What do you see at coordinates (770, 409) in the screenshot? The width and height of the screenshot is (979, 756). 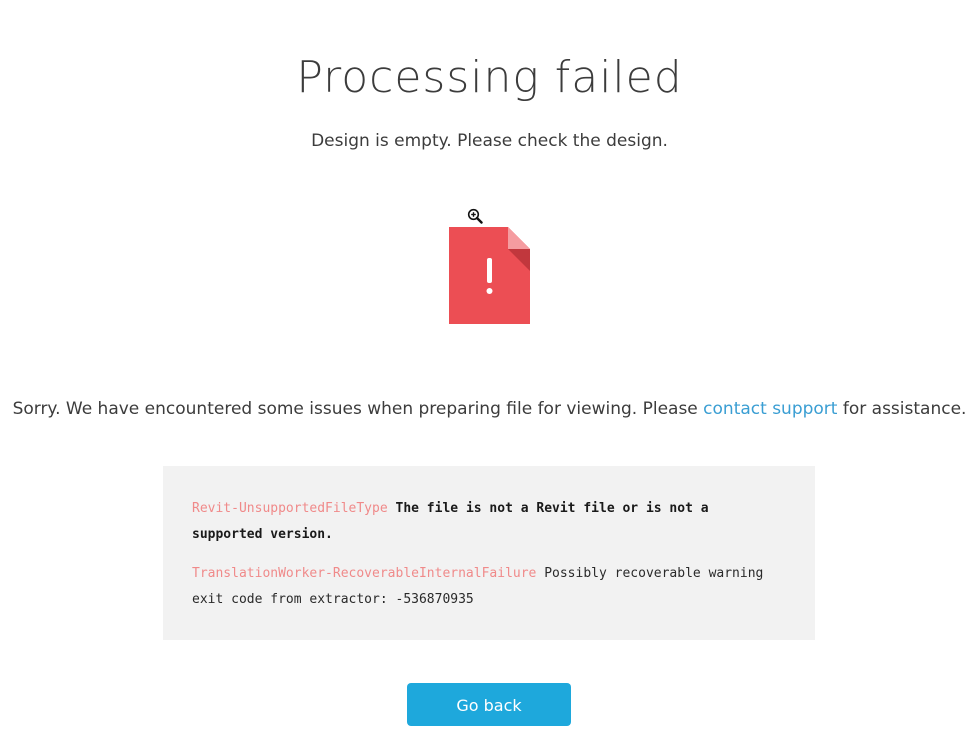 I see `contact-support-link: contact support` at bounding box center [770, 409].